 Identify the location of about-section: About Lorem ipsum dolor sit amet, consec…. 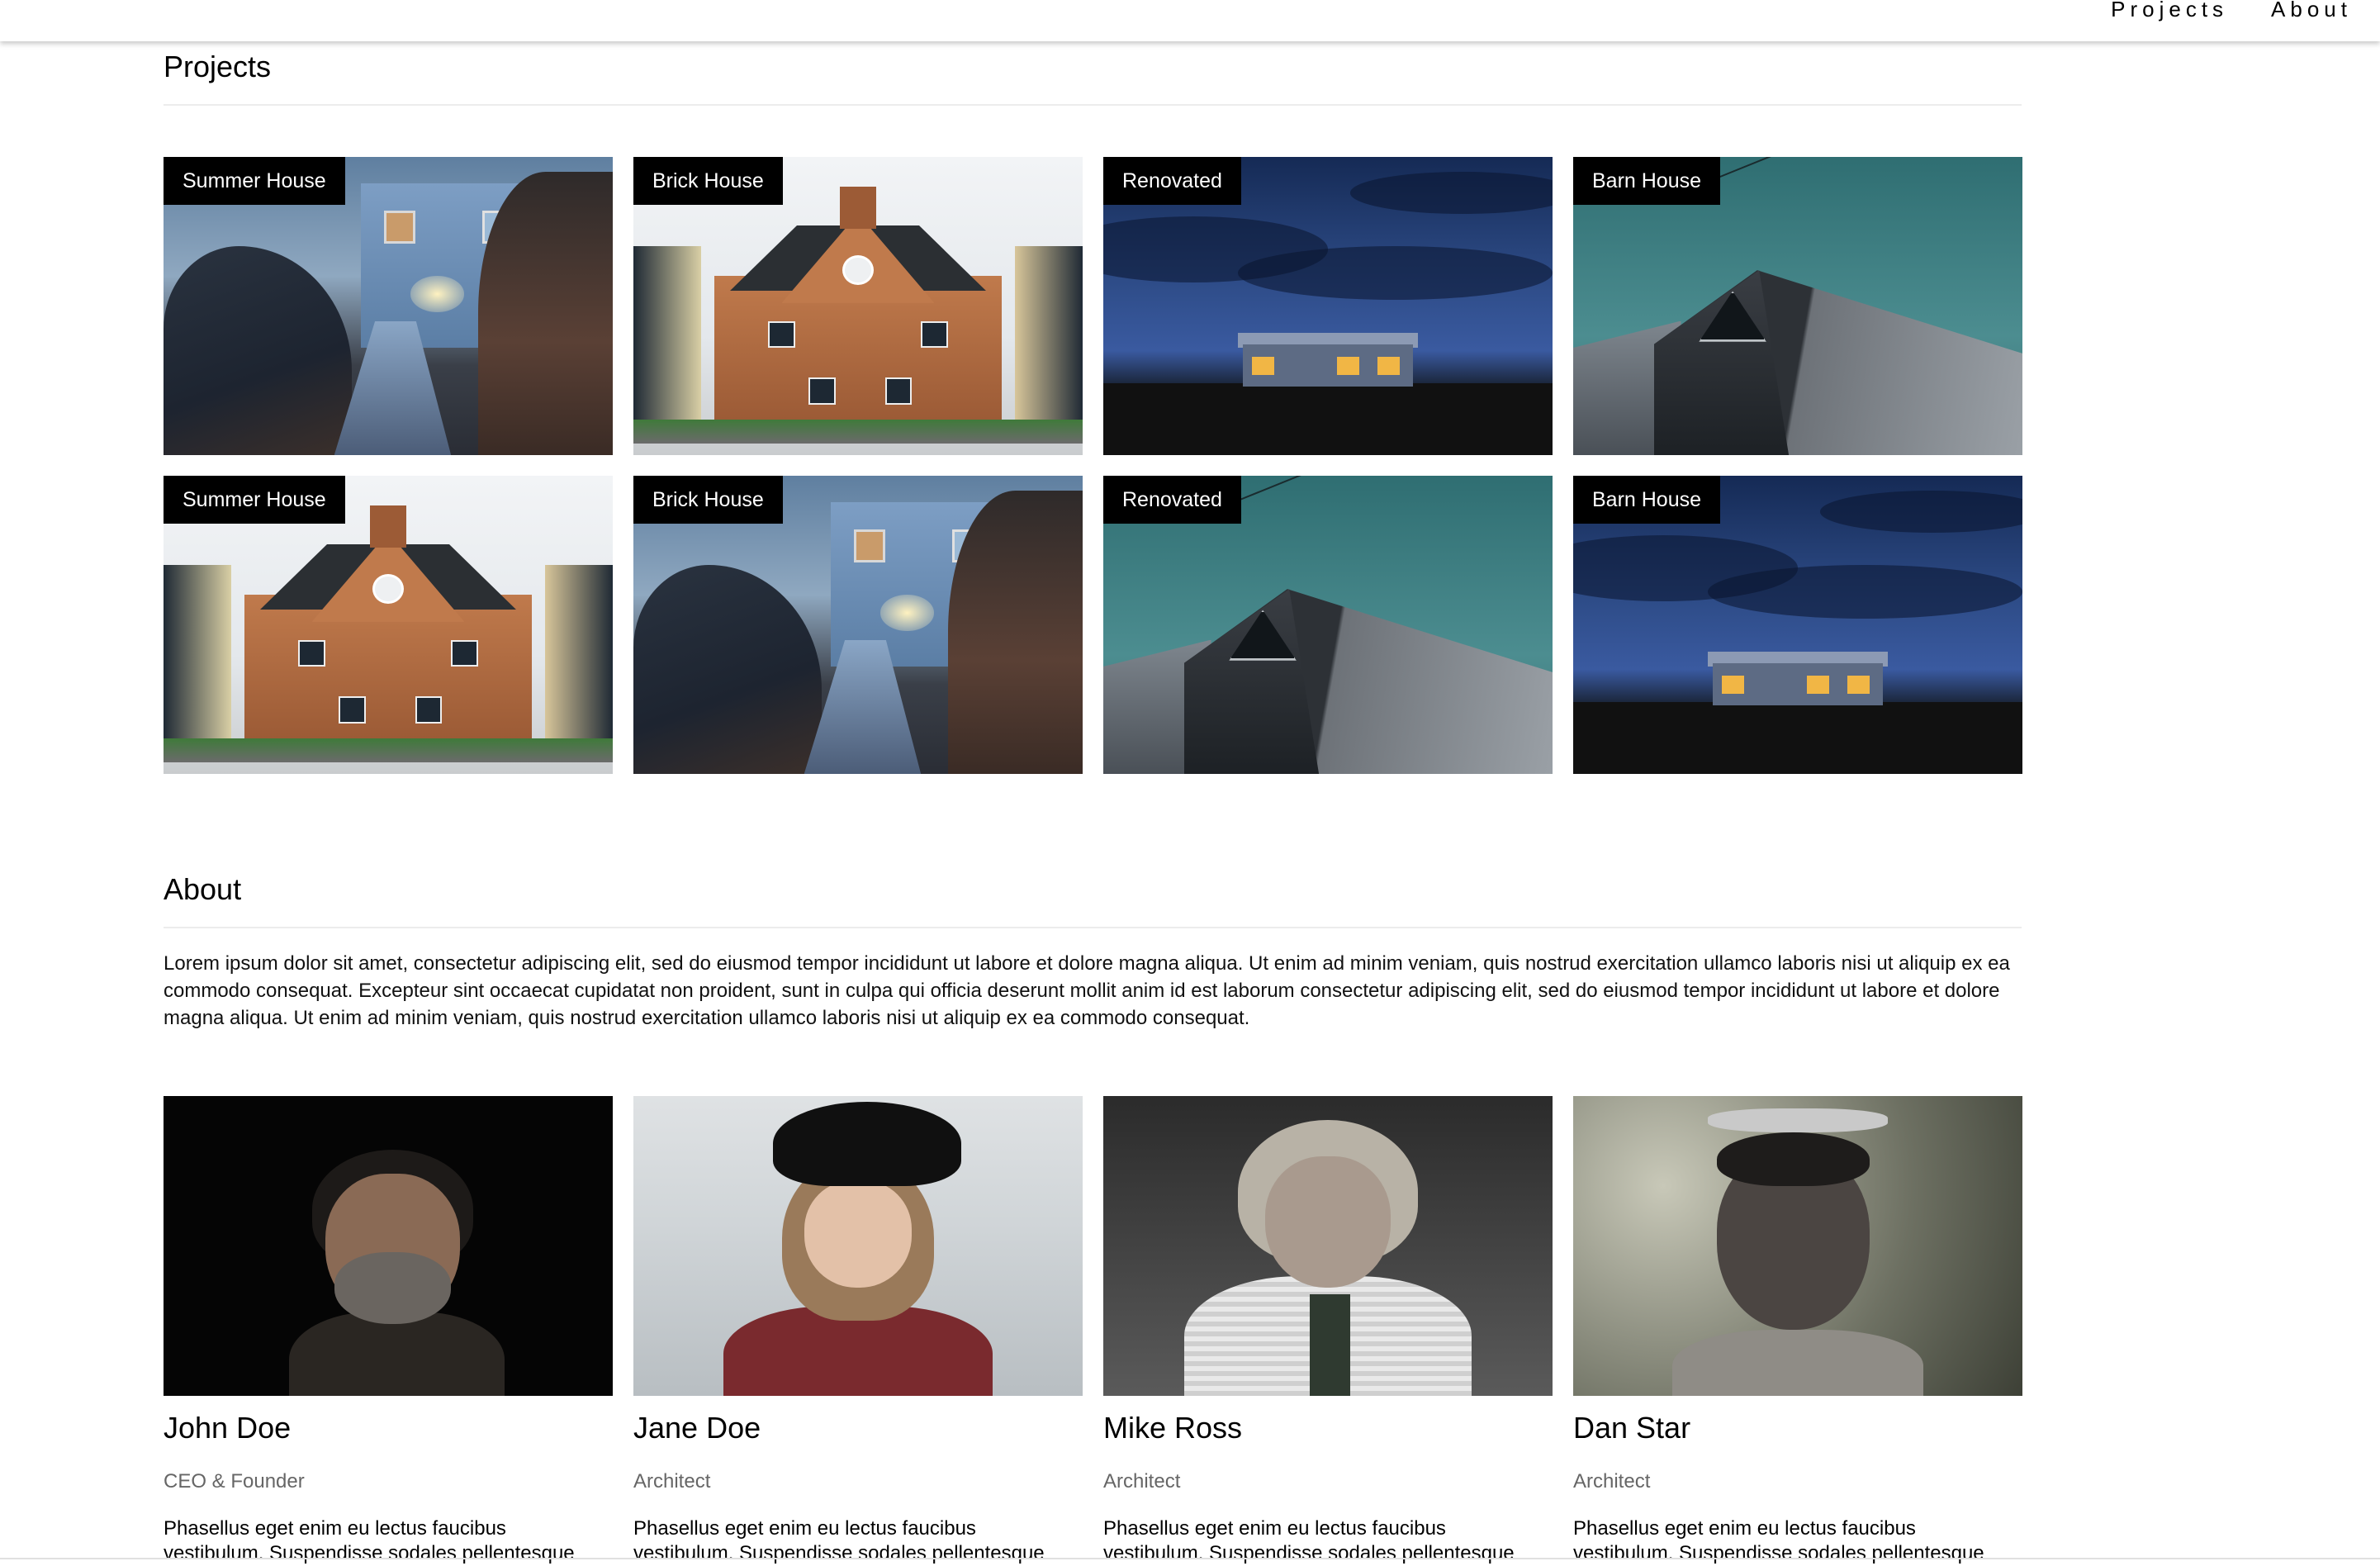
(1093, 952).